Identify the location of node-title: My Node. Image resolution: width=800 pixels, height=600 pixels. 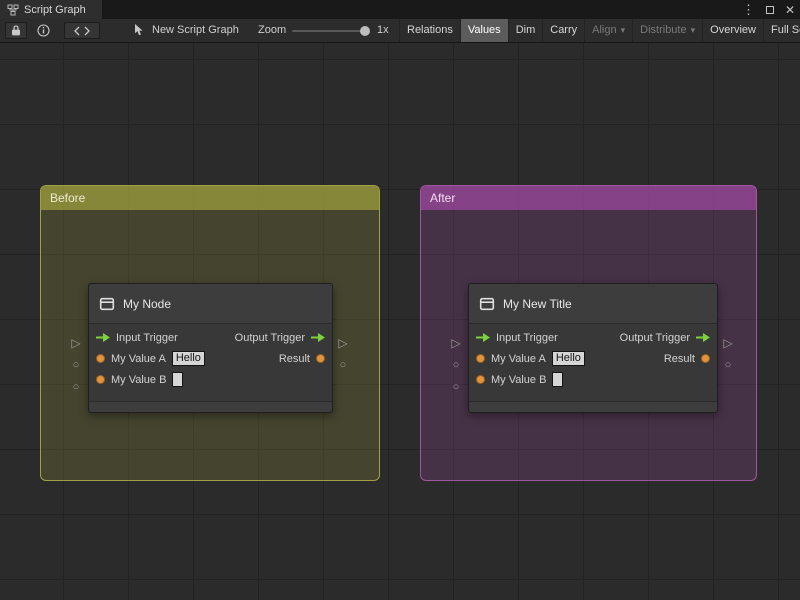
(147, 303).